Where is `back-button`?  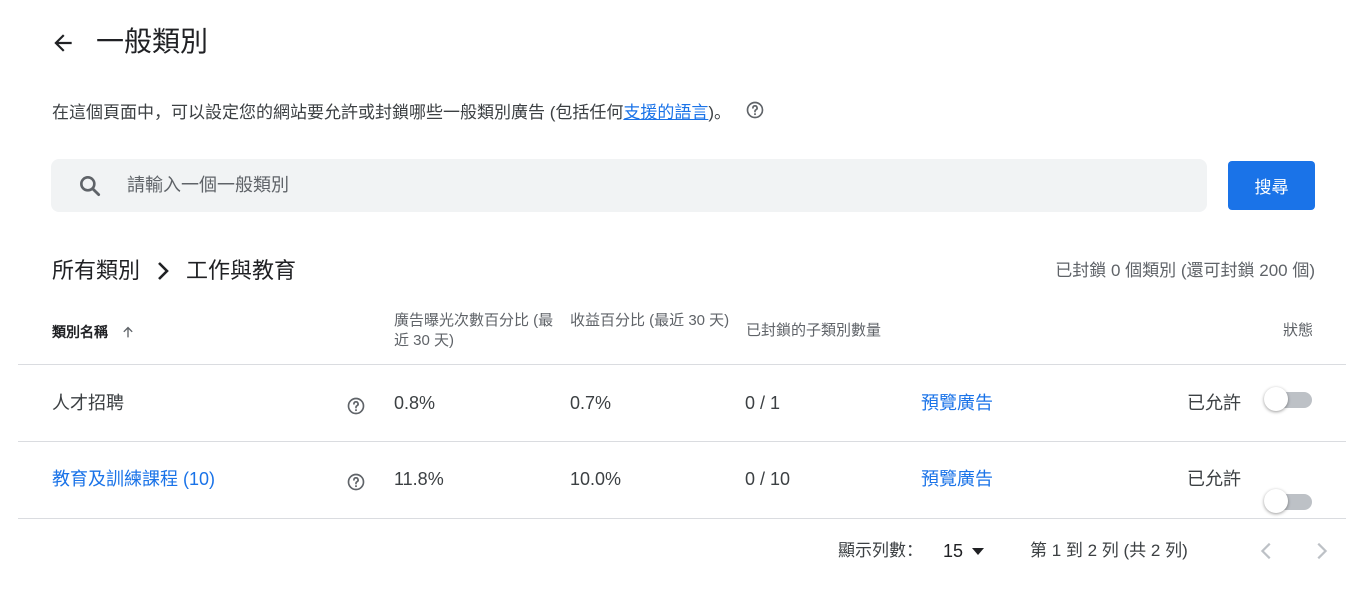 back-button is located at coordinates (63, 43).